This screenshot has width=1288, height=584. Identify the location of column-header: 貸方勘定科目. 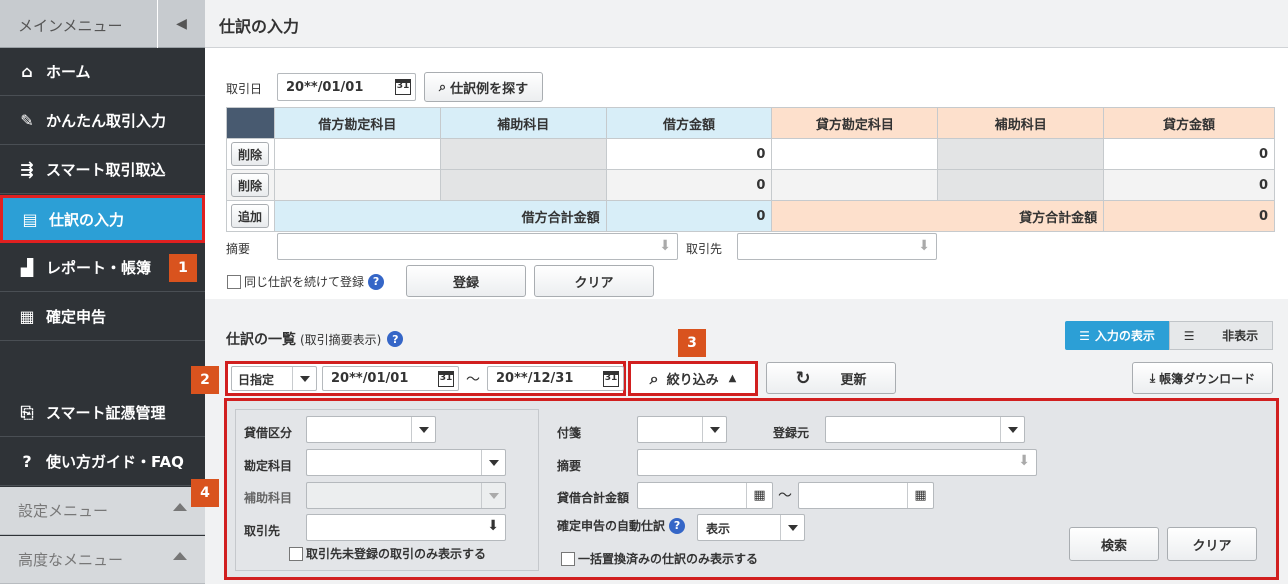
(855, 123).